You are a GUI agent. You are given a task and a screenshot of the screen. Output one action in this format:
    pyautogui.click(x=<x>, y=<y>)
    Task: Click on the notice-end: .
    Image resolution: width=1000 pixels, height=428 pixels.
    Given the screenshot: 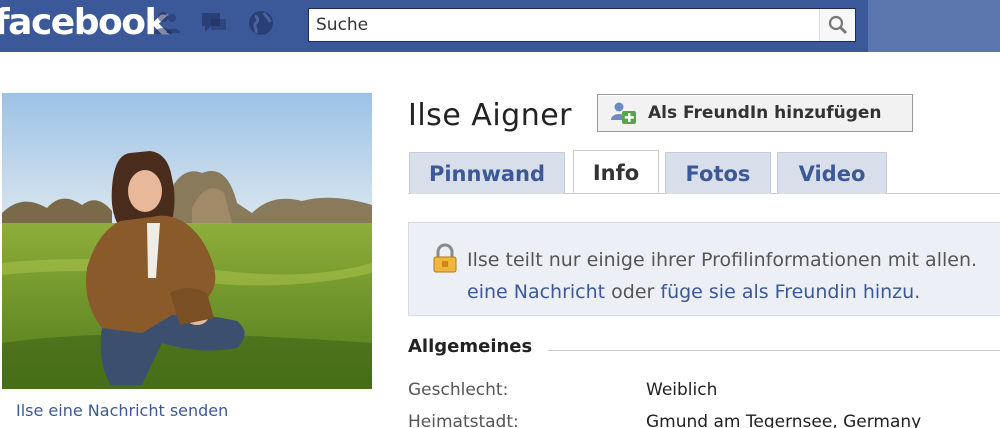 What is the action you would take?
    pyautogui.click(x=917, y=292)
    